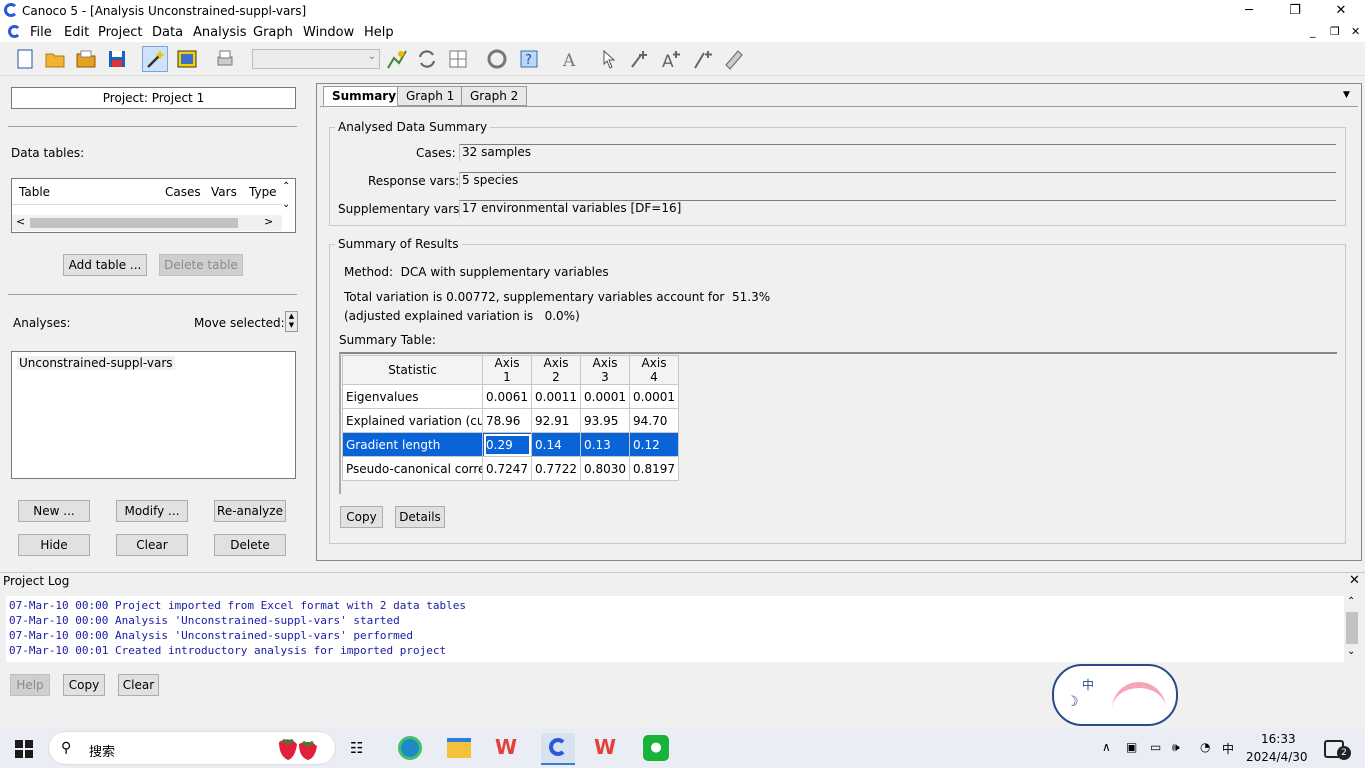  Describe the element at coordinates (30, 685) in the screenshot. I see `help-button: Help` at that location.